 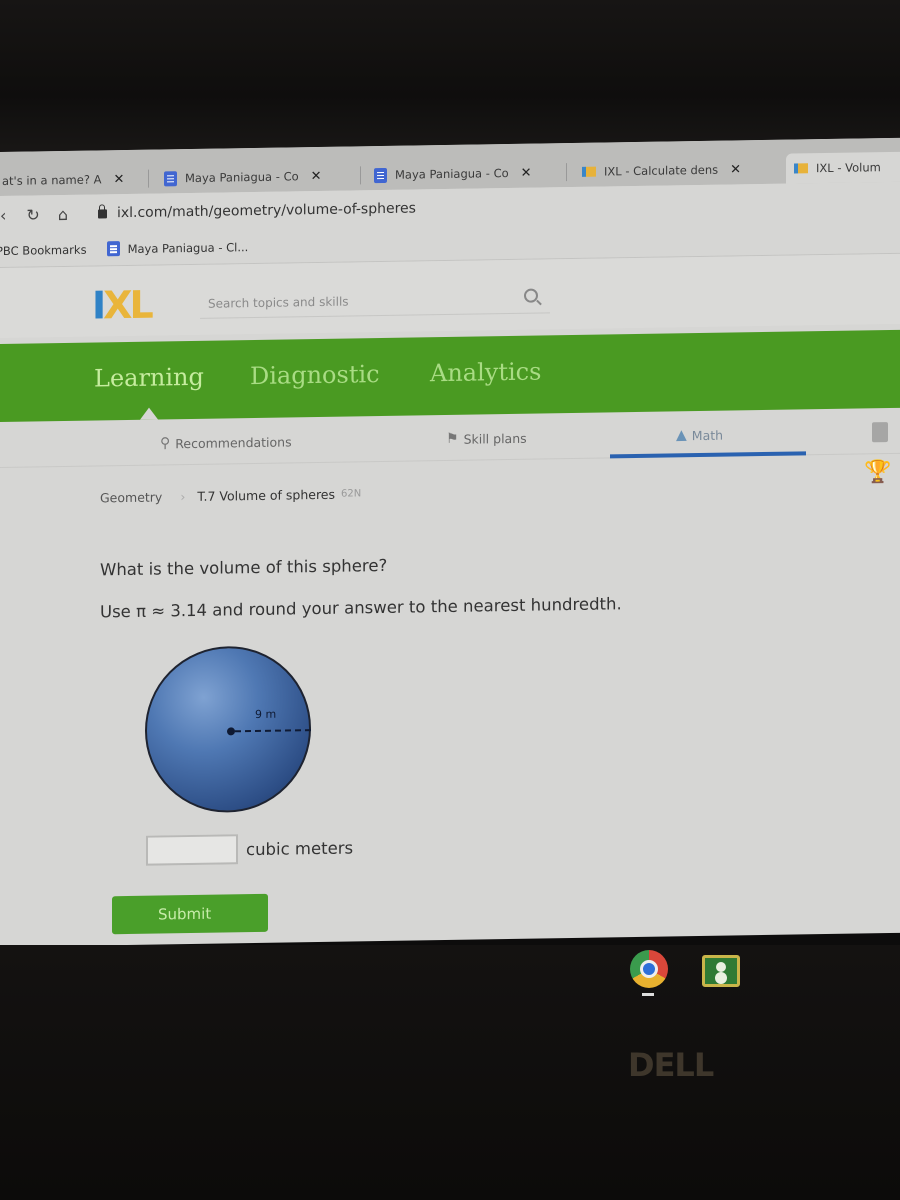 What do you see at coordinates (681, 435) in the screenshot?
I see `pyramid-icon: ▲` at bounding box center [681, 435].